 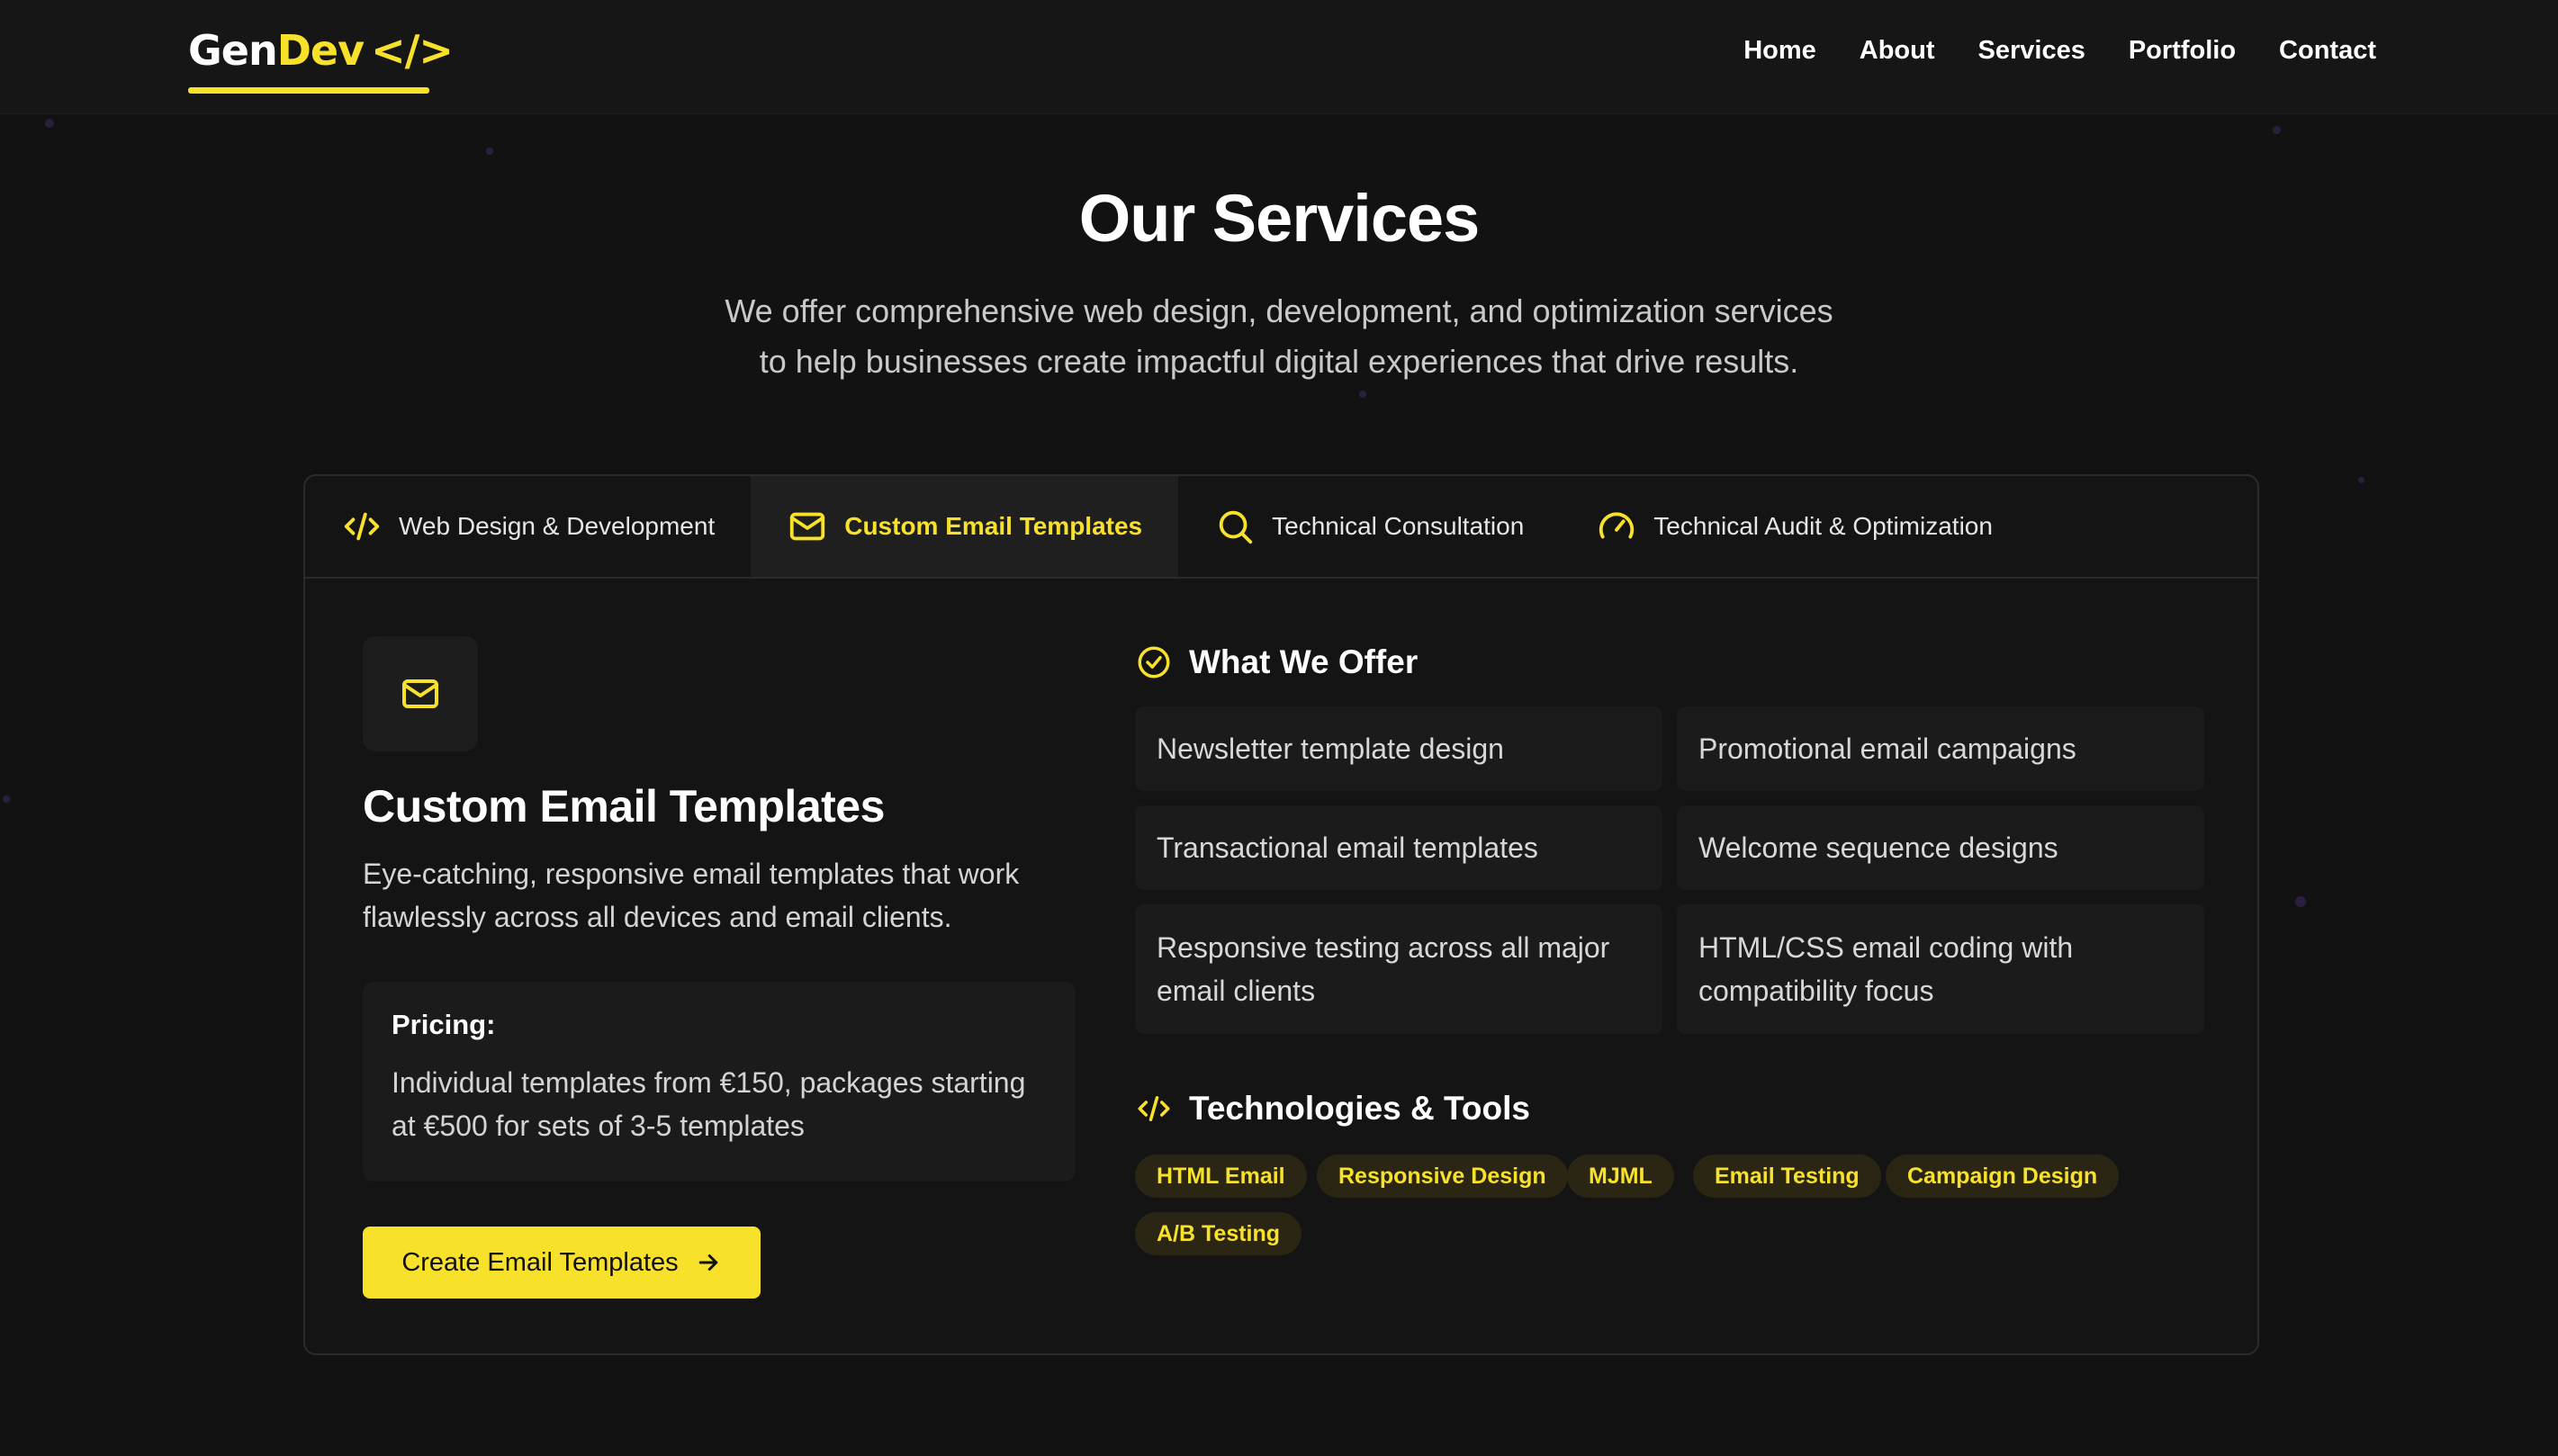 What do you see at coordinates (308, 90) in the screenshot?
I see `logo-underline` at bounding box center [308, 90].